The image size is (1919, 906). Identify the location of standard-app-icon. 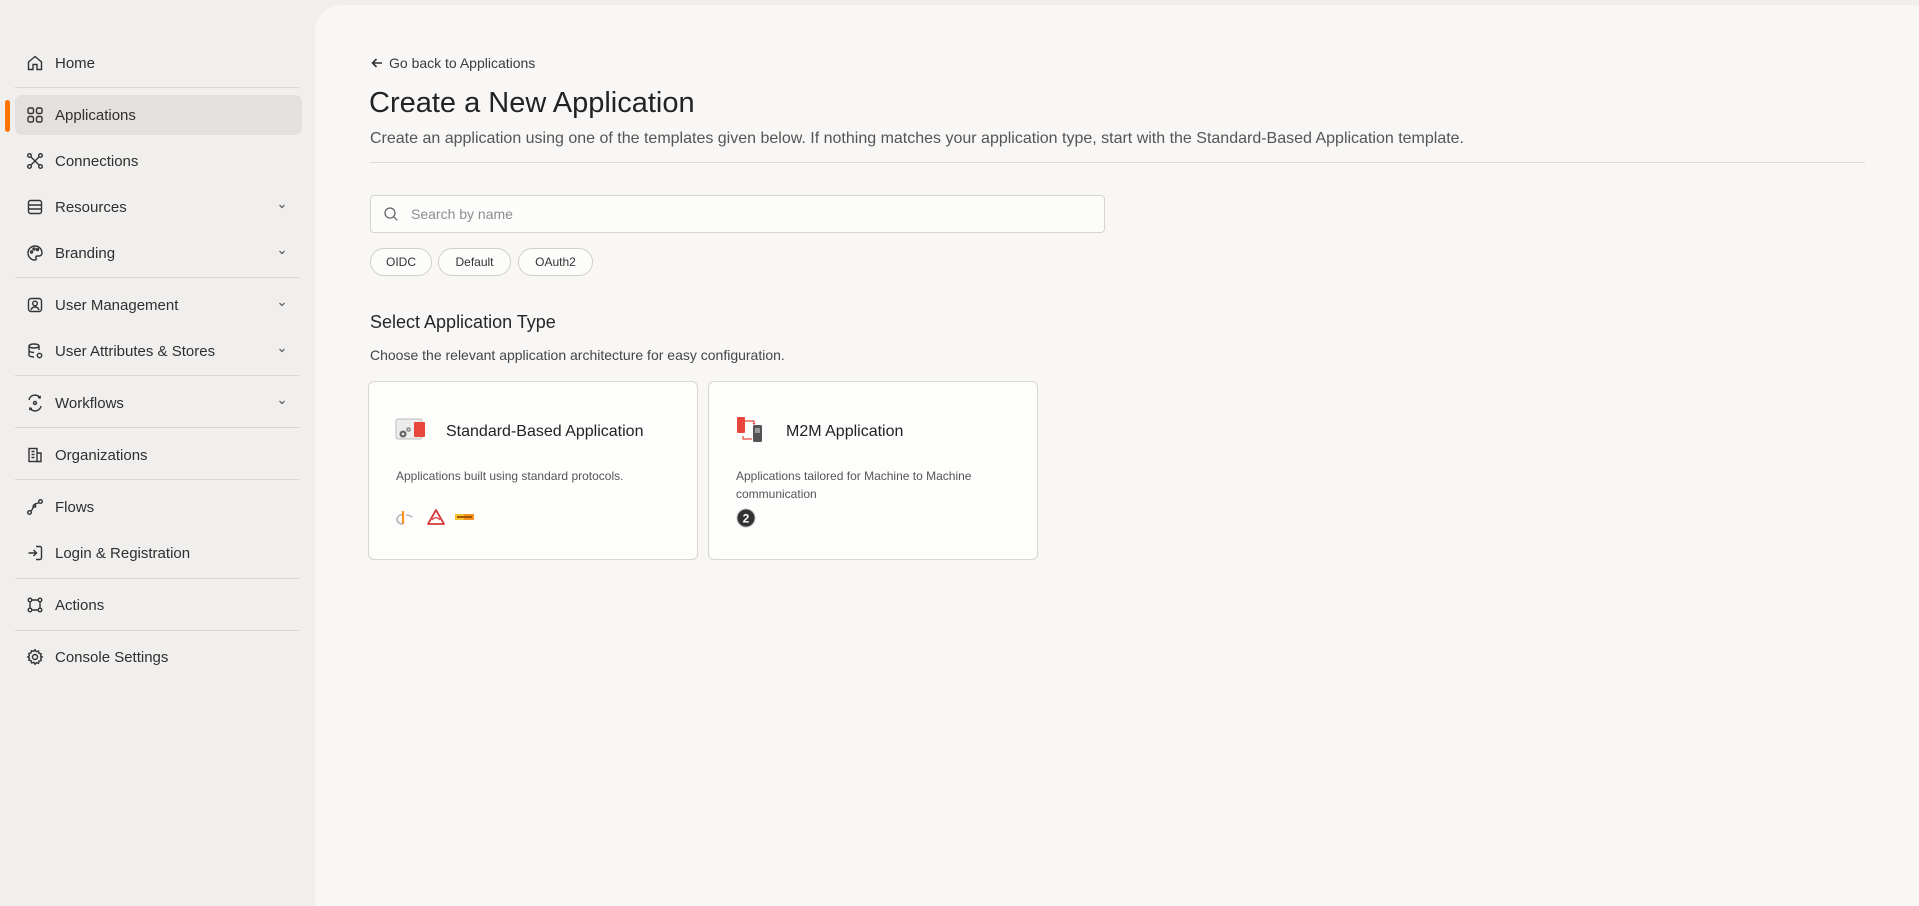
(410, 429).